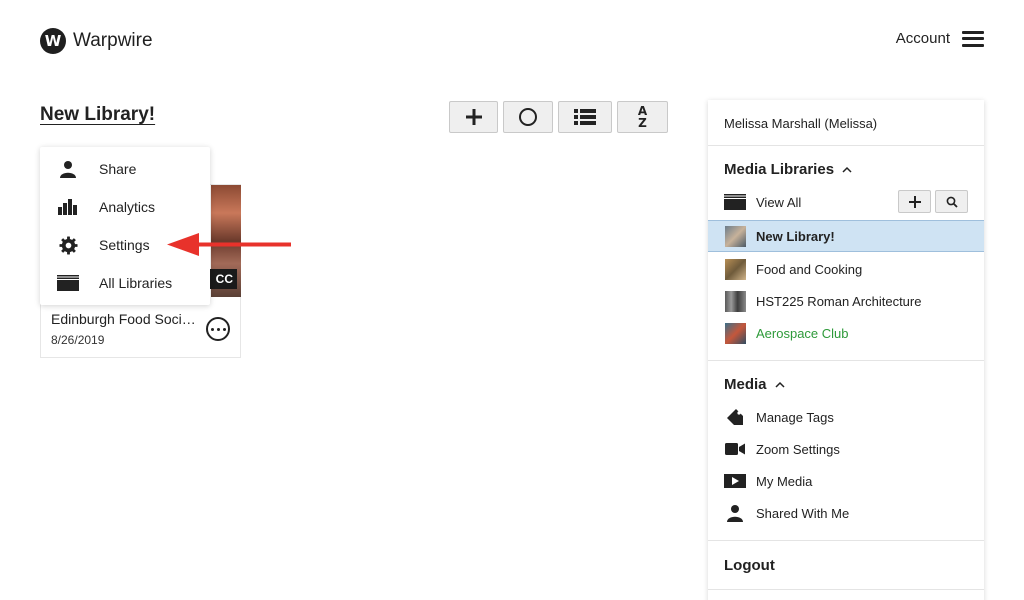  What do you see at coordinates (136, 283) in the screenshot?
I see `menu-item-label: All Libraries` at bounding box center [136, 283].